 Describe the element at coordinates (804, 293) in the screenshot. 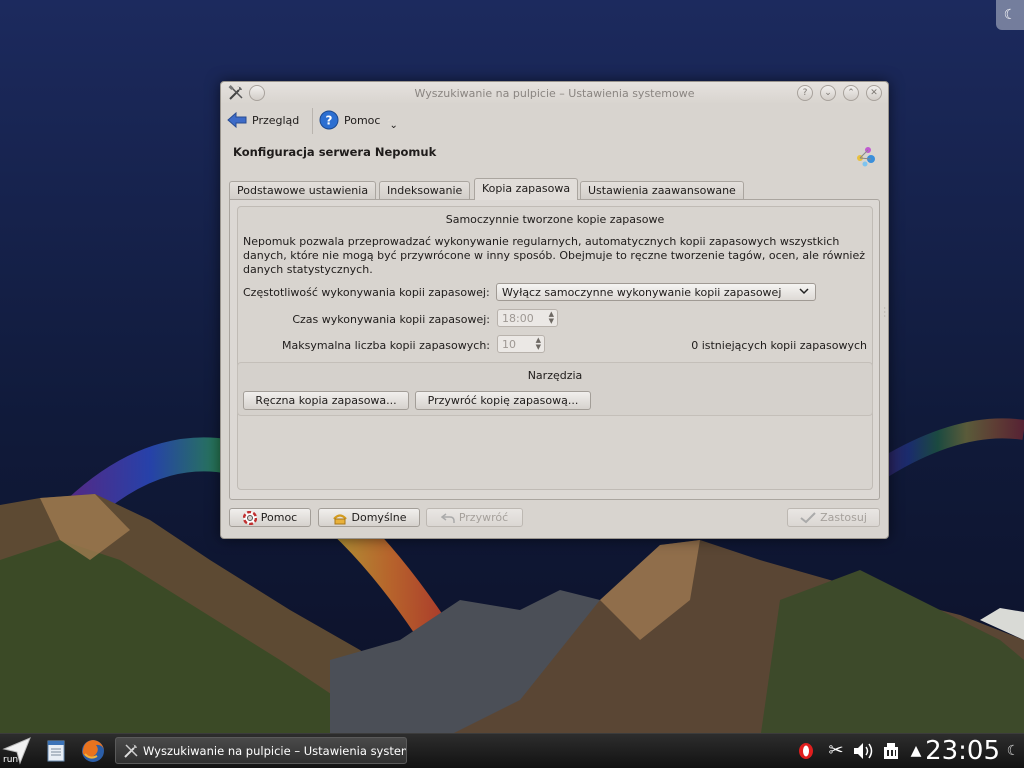

I see `chevron-down-icon` at that location.